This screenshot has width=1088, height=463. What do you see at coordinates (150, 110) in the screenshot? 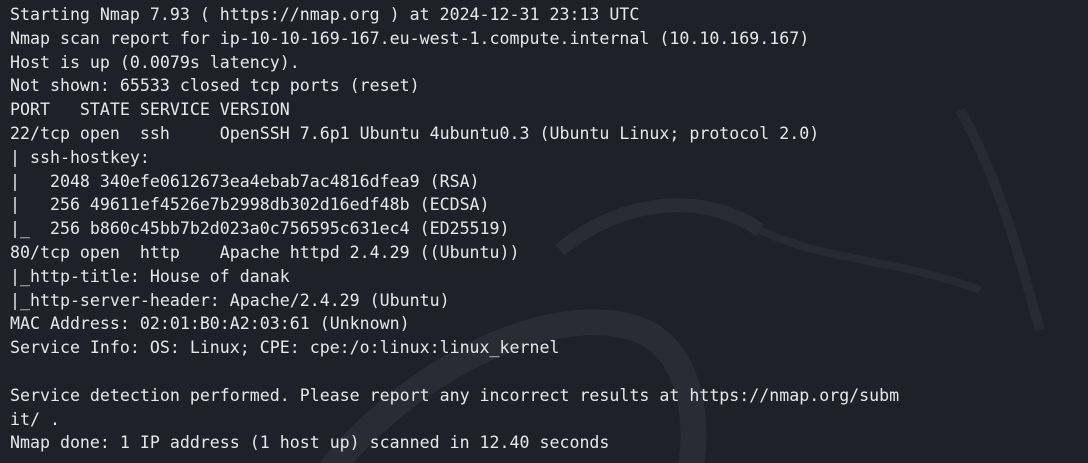
I see `output-line: PORT STATE SERVICE VERSION` at bounding box center [150, 110].